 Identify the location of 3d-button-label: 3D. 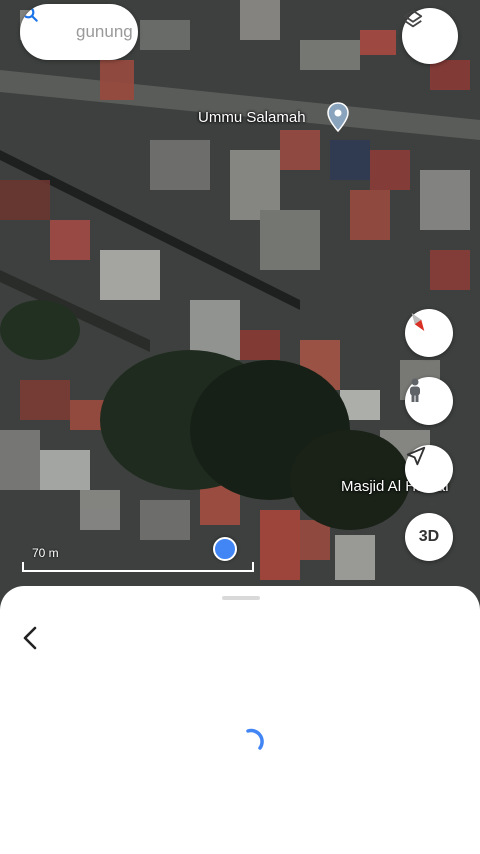
(429, 536).